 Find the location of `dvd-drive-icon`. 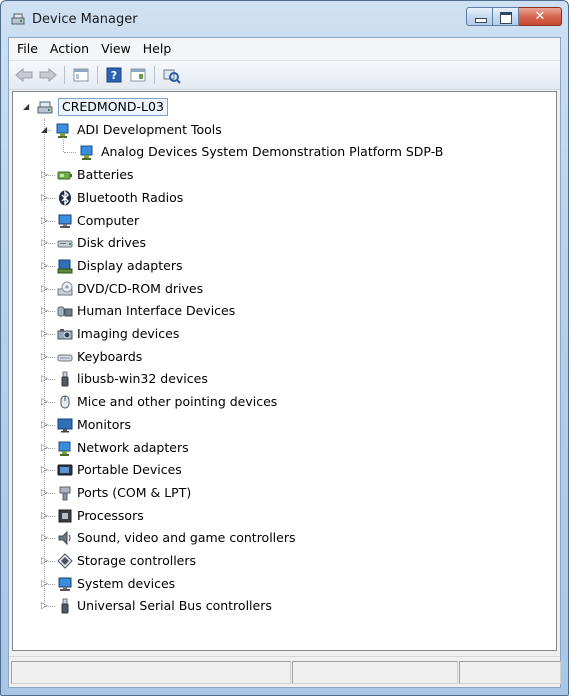

dvd-drive-icon is located at coordinates (65, 288).